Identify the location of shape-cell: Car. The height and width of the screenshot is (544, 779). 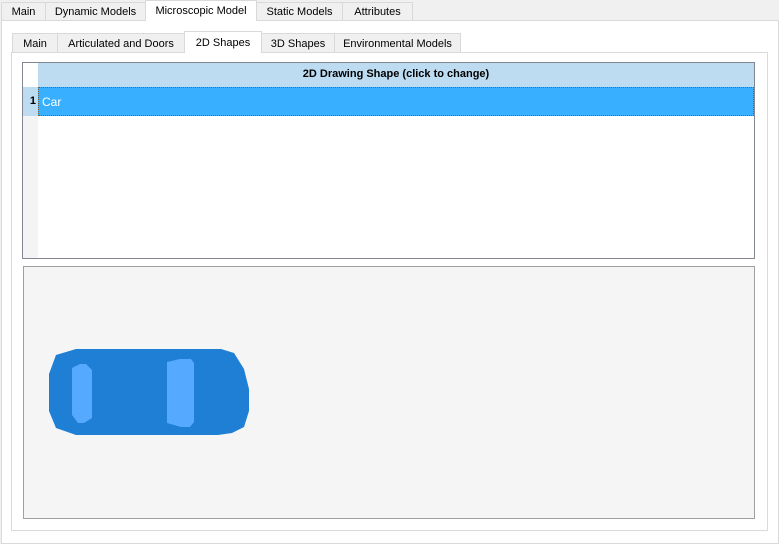
(396, 101).